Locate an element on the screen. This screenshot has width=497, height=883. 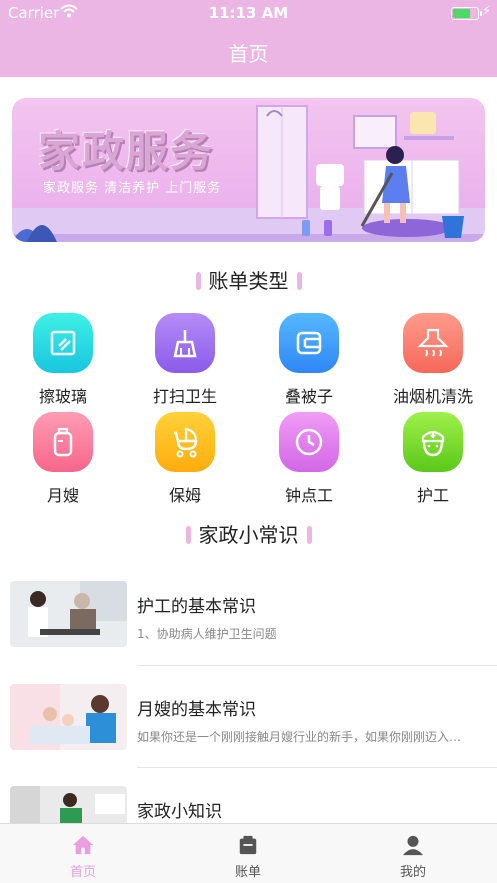
tab-profile: 我的 is located at coordinates (413, 857).